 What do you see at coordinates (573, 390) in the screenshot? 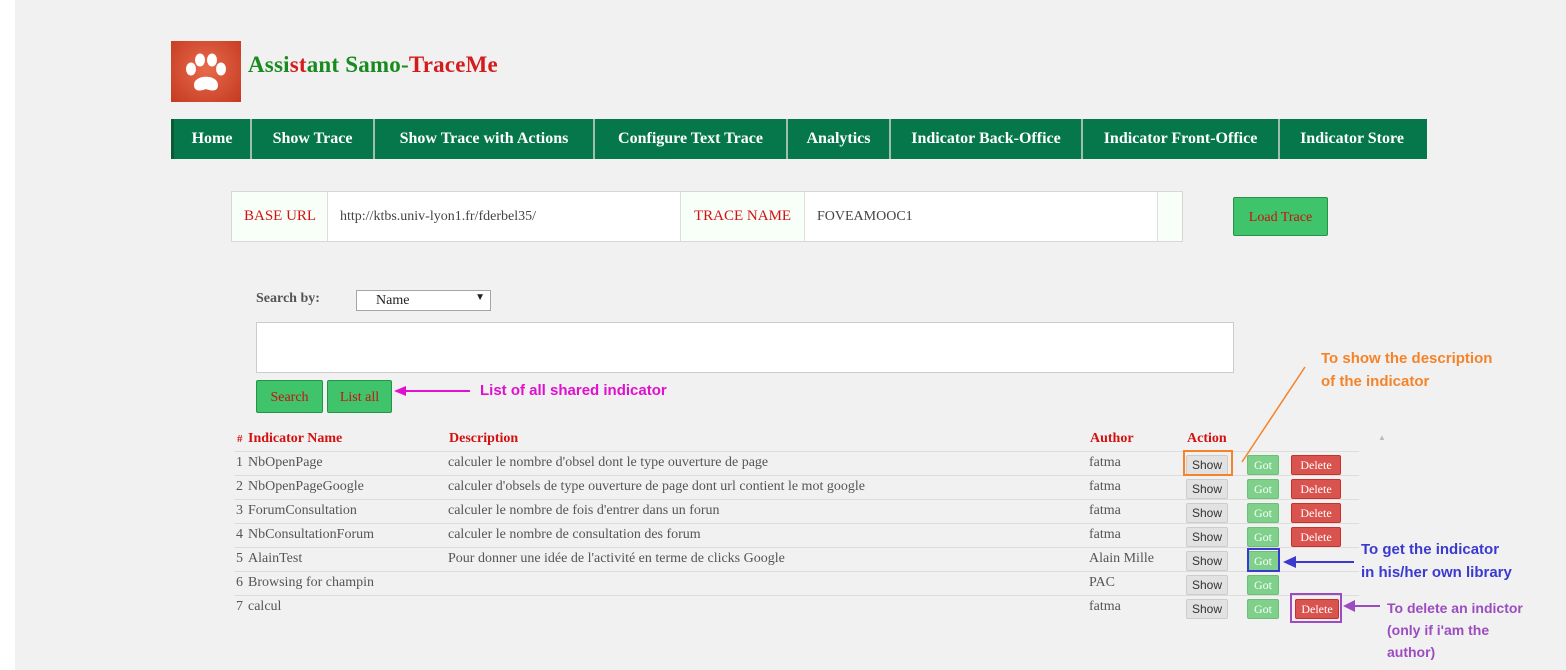
I see `note-list-all: List of all shared indicator` at bounding box center [573, 390].